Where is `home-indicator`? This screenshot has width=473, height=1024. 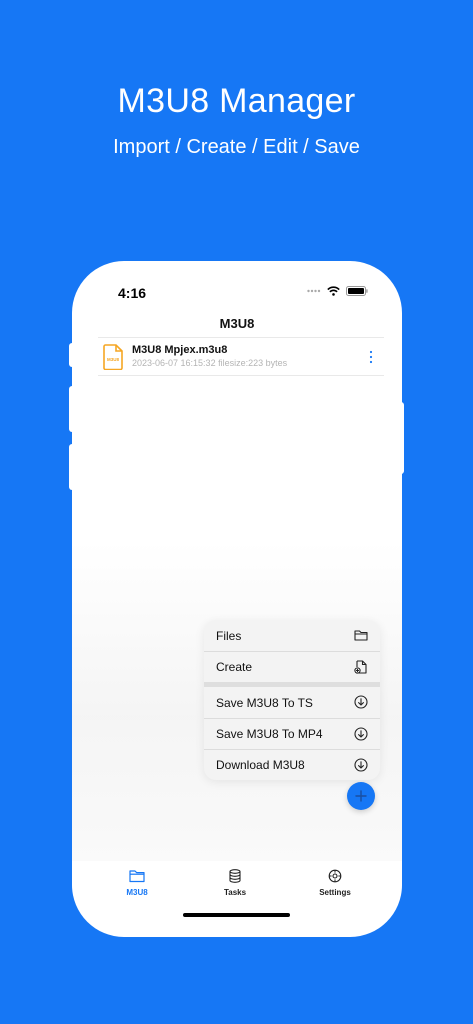
home-indicator is located at coordinates (236, 915).